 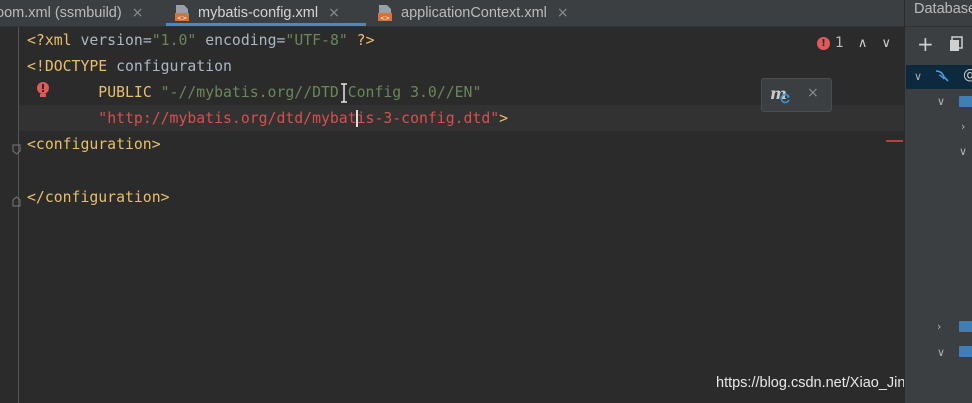 What do you see at coordinates (43, 90) in the screenshot?
I see `error-lightbulb-icon` at bounding box center [43, 90].